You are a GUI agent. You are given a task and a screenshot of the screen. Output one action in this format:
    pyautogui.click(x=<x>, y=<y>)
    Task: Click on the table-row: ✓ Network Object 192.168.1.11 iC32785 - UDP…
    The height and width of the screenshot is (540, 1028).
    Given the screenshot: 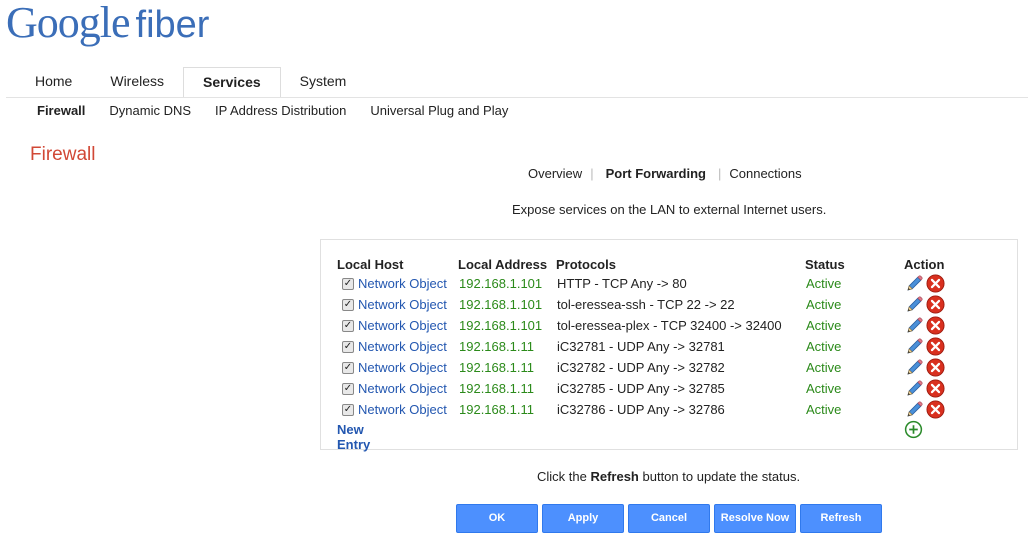 What is the action you would take?
    pyautogui.click(x=645, y=390)
    